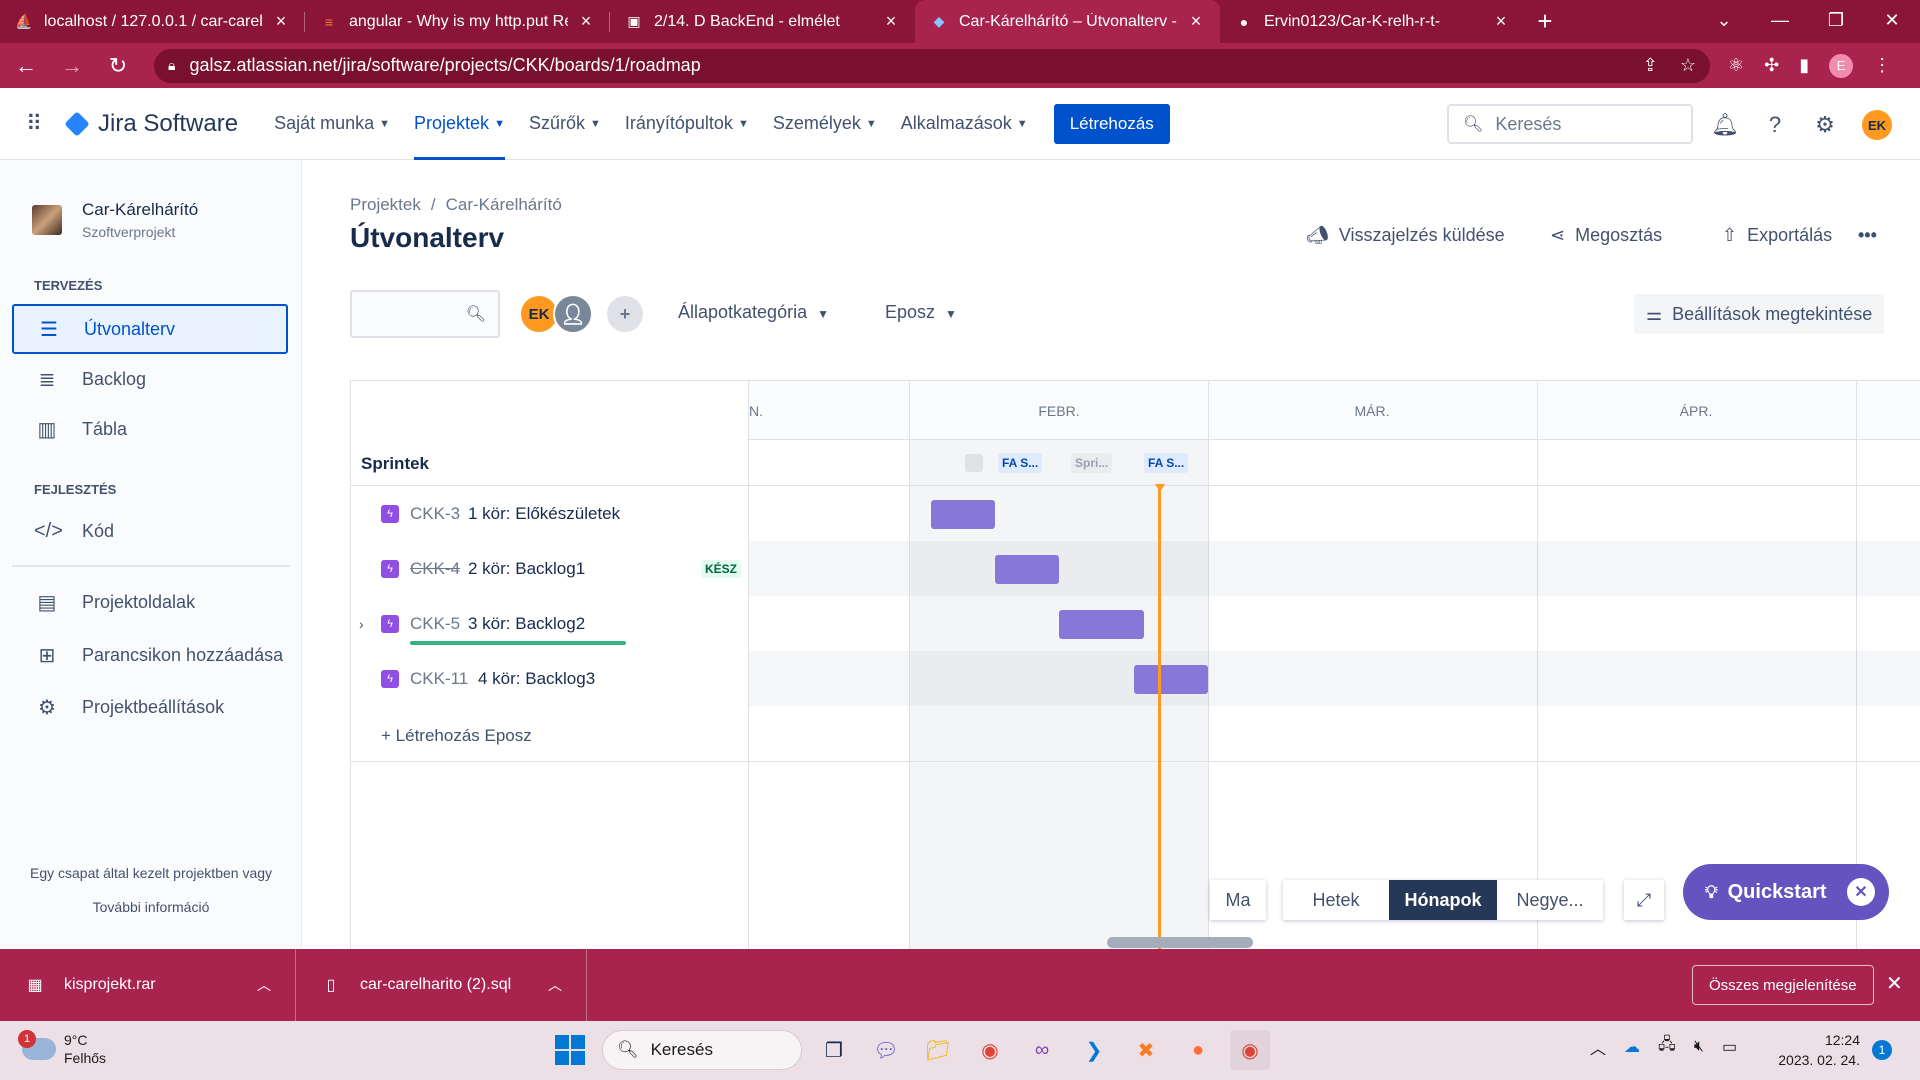  Describe the element at coordinates (1736, 65) in the screenshot. I see `react-devtools-icon: ⚛` at that location.